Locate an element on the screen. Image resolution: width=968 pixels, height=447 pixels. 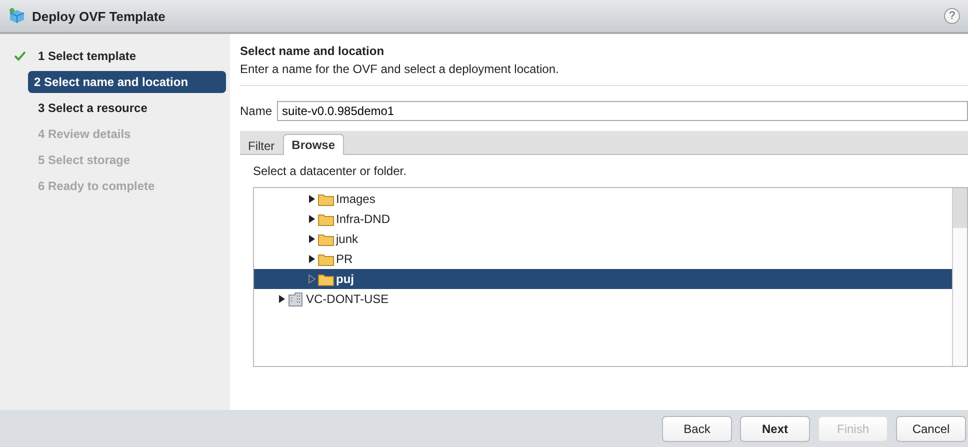
tab: Browse is located at coordinates (313, 144).